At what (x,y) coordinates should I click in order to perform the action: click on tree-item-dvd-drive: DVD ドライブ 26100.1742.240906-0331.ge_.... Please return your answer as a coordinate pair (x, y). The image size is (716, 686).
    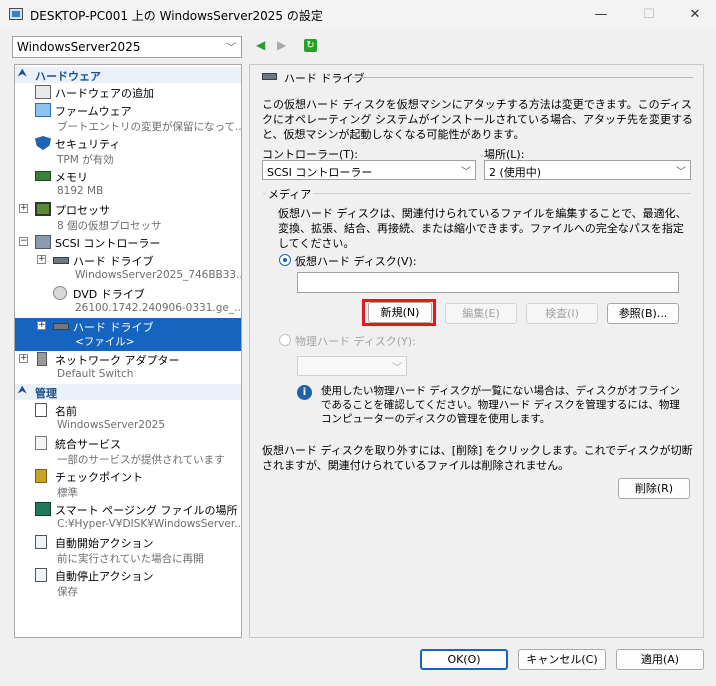
    Looking at the image, I should click on (128, 301).